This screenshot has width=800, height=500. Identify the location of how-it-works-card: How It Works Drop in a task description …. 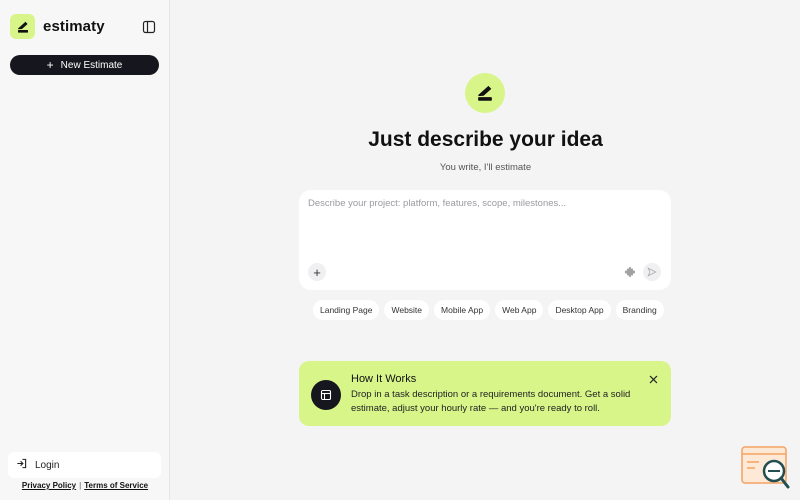
(485, 393).